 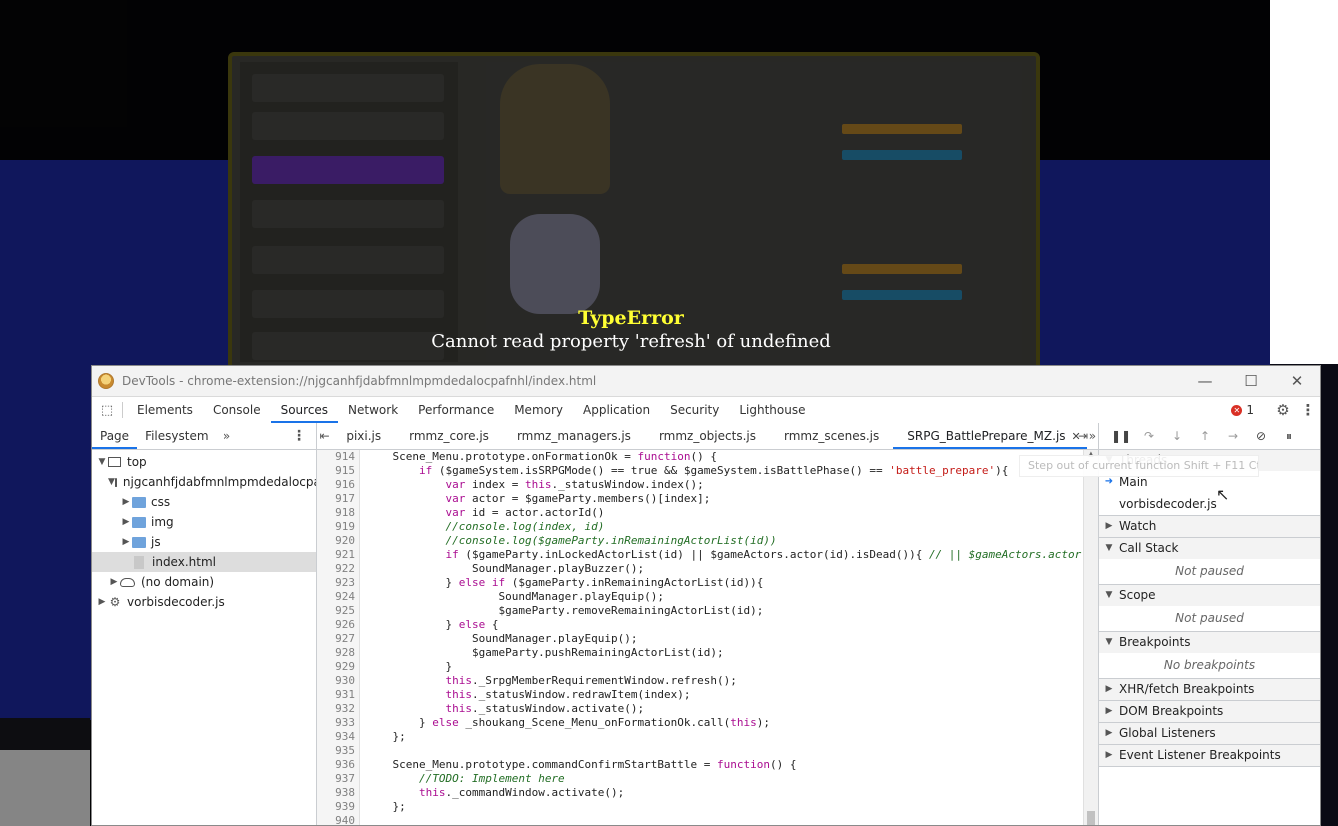 What do you see at coordinates (1209, 733) in the screenshot?
I see `global-listeners-header: ▶ Global Listeners` at bounding box center [1209, 733].